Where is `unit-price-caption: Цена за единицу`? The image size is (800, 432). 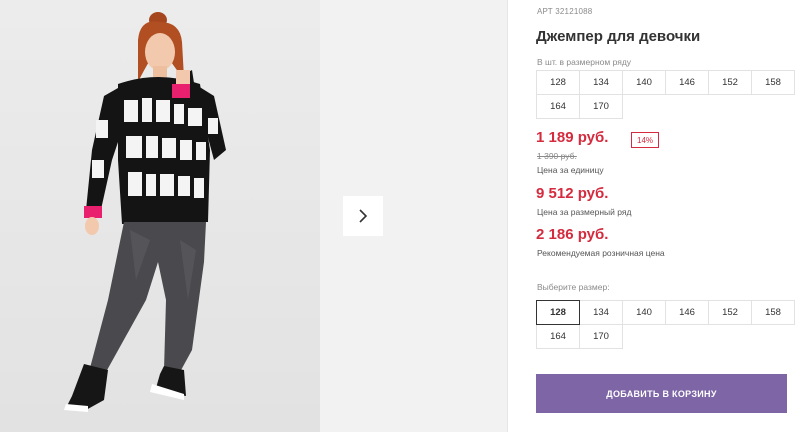 unit-price-caption: Цена за единицу is located at coordinates (570, 170).